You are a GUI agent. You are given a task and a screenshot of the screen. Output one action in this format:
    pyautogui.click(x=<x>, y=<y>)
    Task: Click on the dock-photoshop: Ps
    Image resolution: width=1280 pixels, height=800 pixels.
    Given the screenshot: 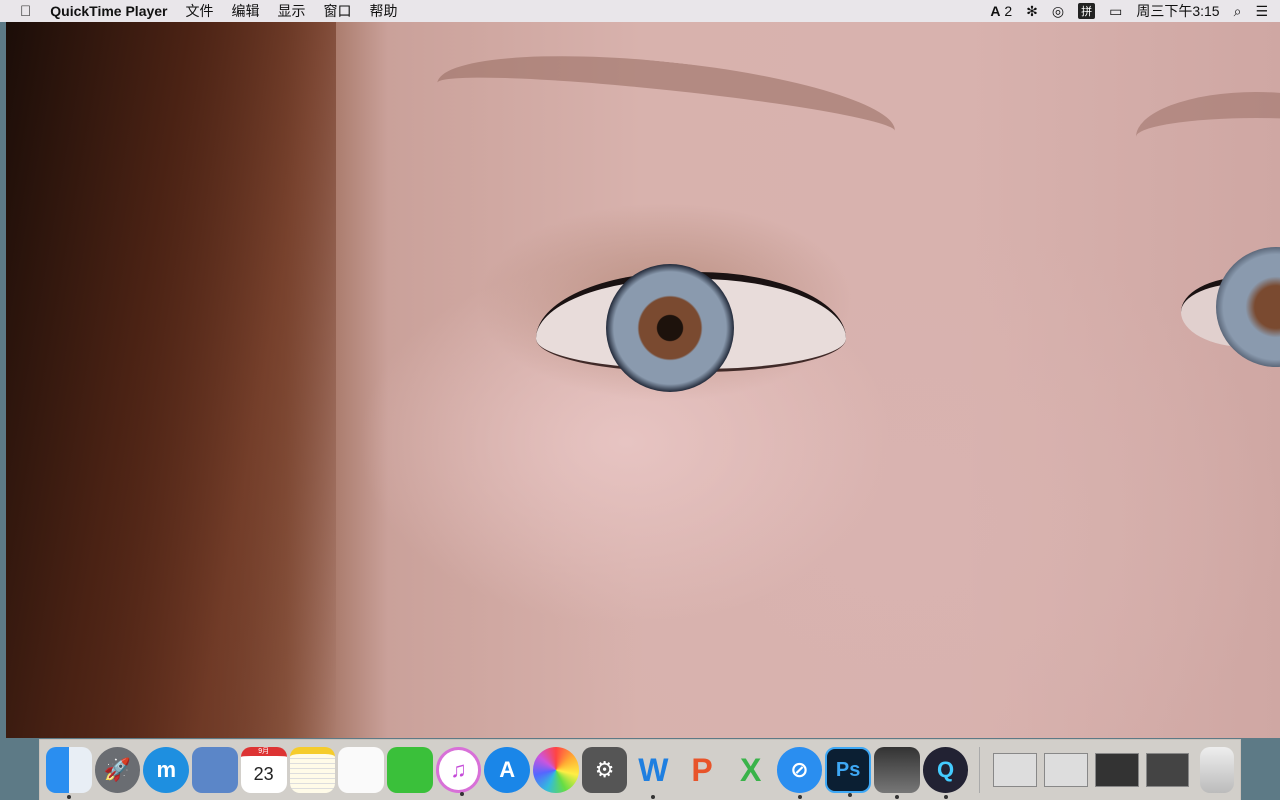 What is the action you would take?
    pyautogui.click(x=848, y=772)
    